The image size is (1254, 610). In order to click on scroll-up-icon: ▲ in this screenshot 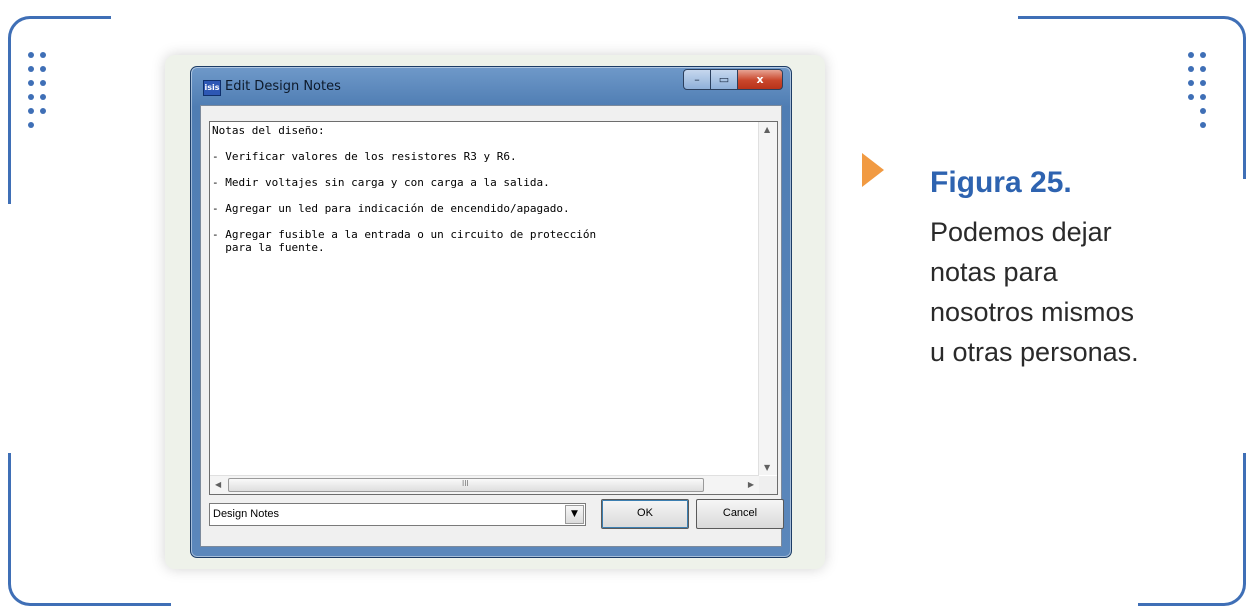, I will do `click(767, 129)`.